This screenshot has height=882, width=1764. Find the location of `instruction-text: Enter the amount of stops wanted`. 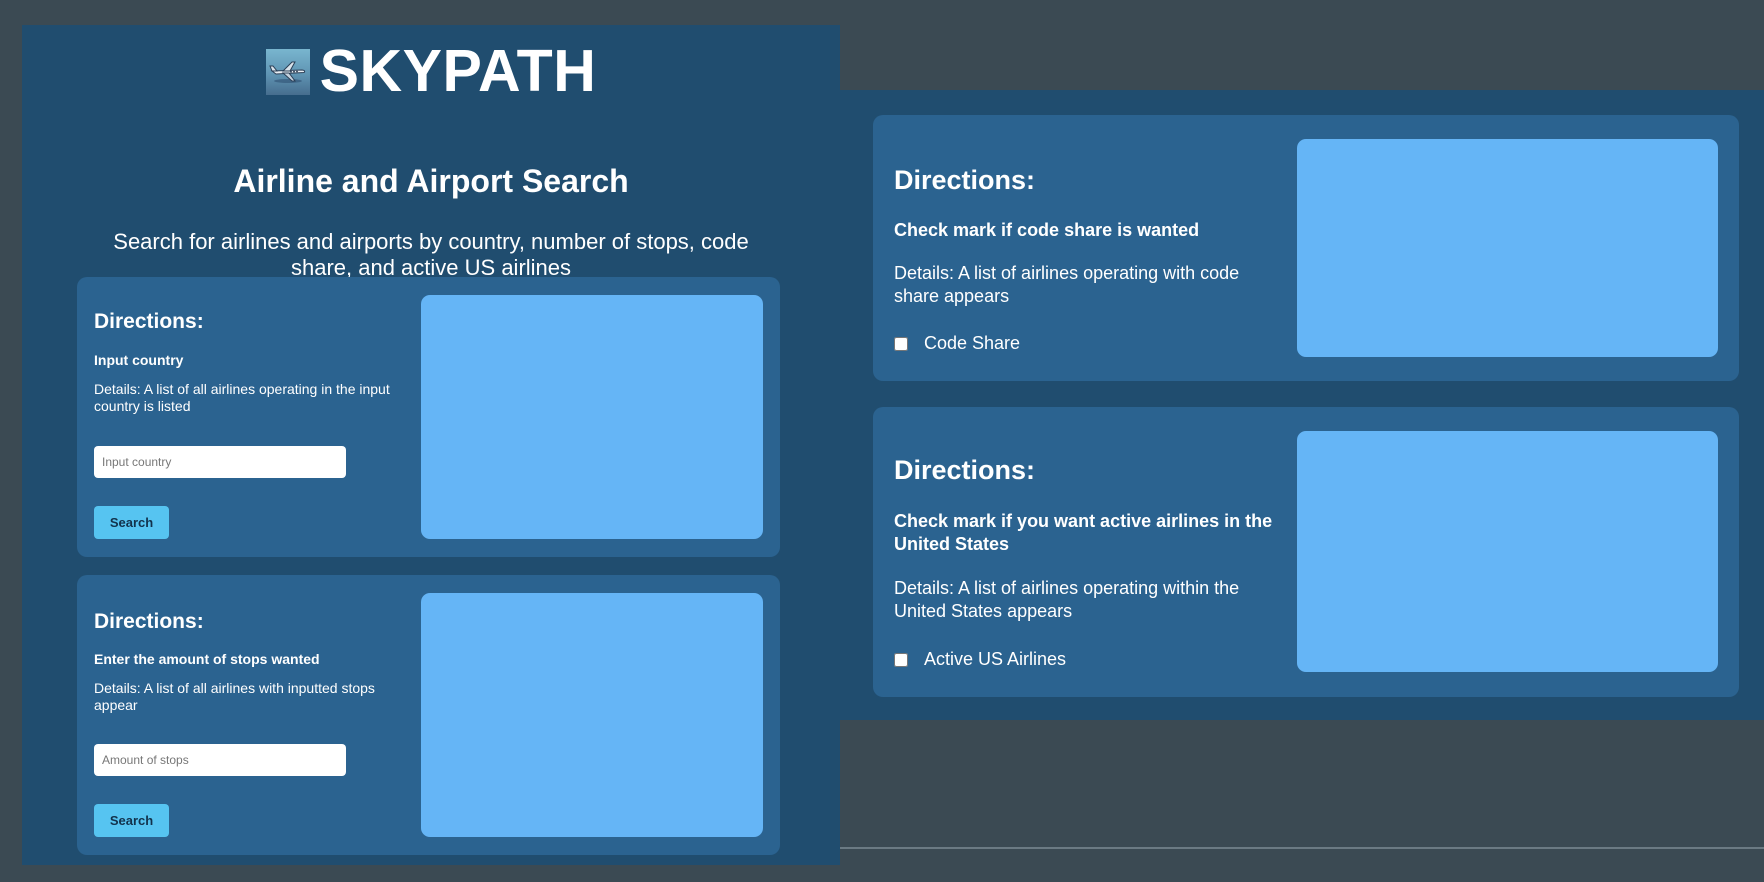

instruction-text: Enter the amount of stops wanted is located at coordinates (207, 659).